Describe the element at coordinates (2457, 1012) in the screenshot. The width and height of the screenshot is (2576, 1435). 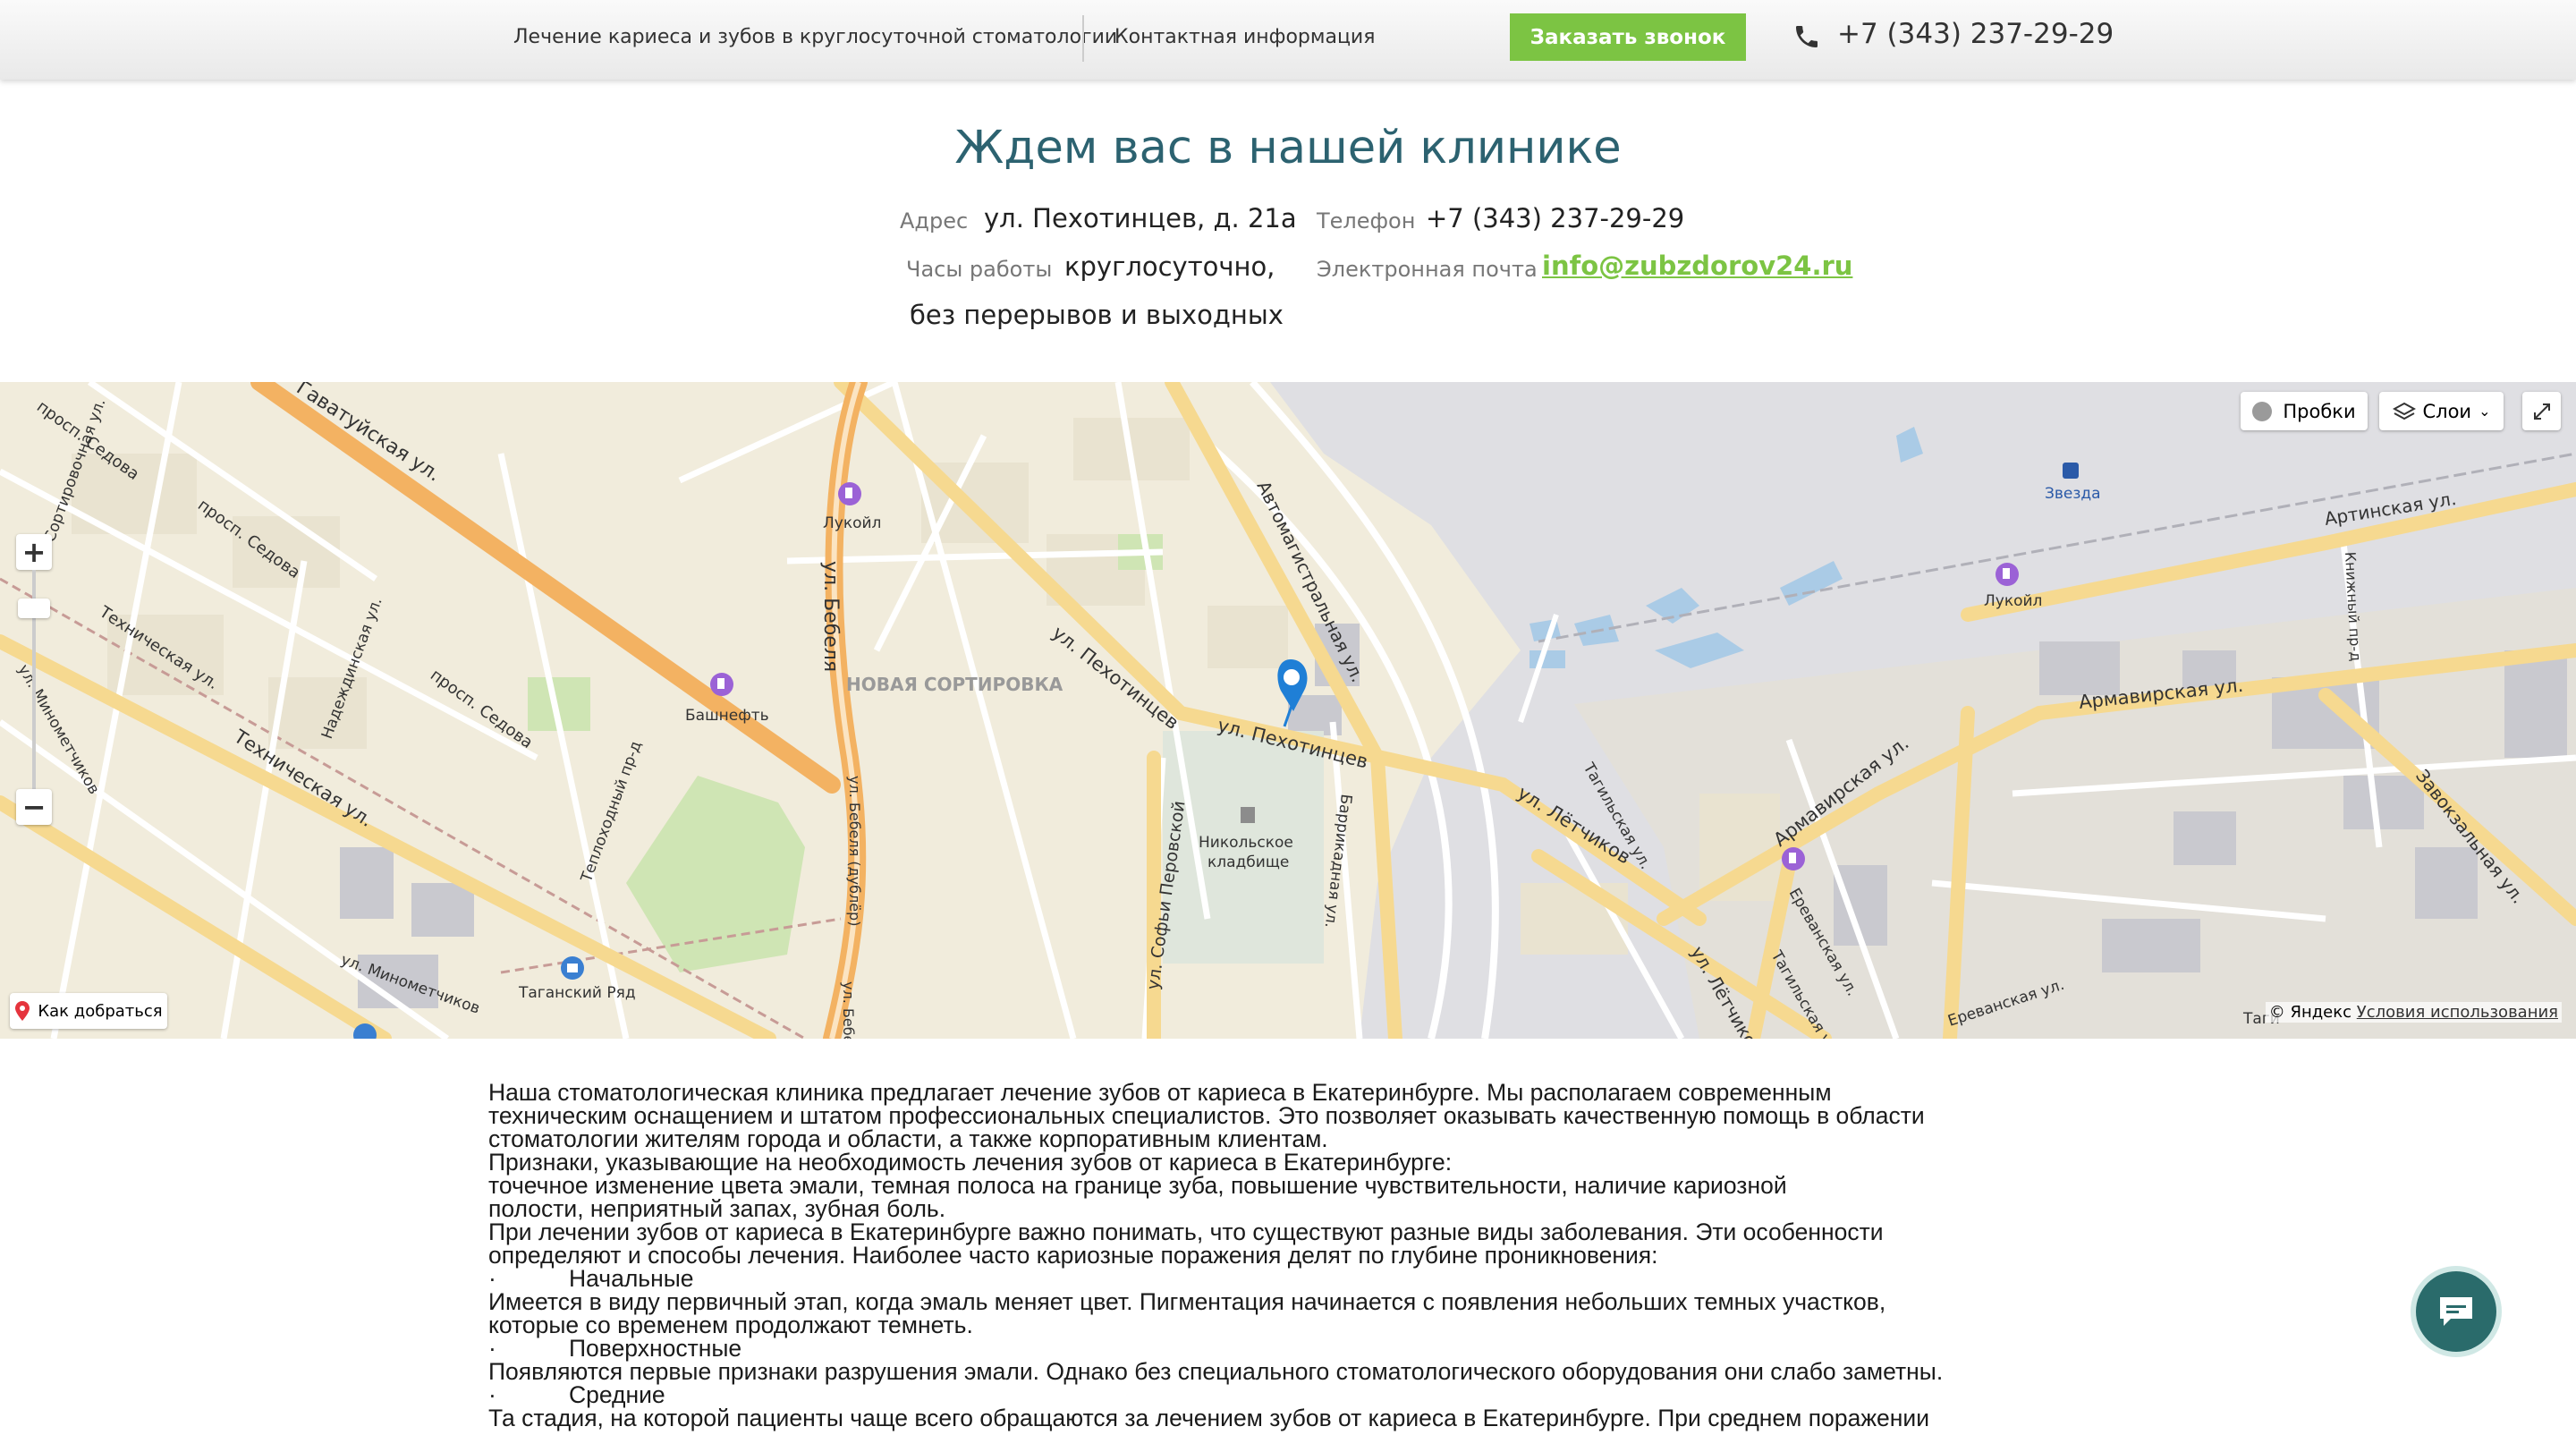
I see `terms-link: Условия использования` at that location.